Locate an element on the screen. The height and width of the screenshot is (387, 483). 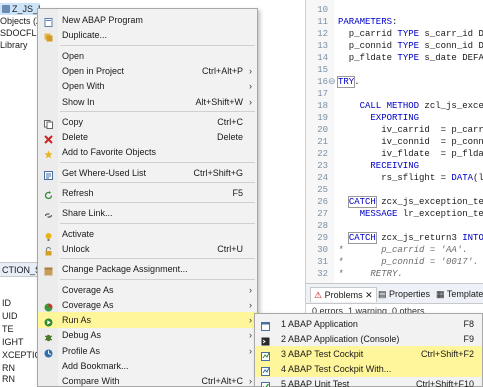
line-number: 18 is located at coordinates (322, 106).